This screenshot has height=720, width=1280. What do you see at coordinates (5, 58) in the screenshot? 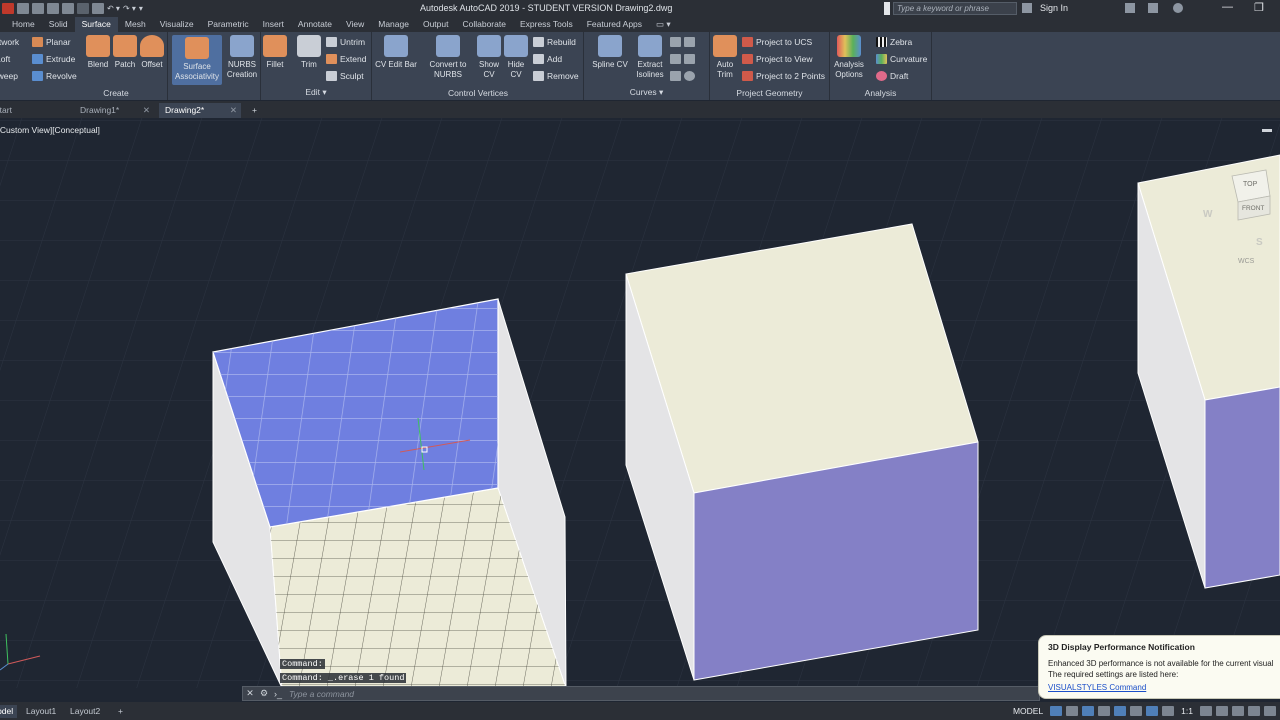
I see `loft-button: Loft` at bounding box center [5, 58].